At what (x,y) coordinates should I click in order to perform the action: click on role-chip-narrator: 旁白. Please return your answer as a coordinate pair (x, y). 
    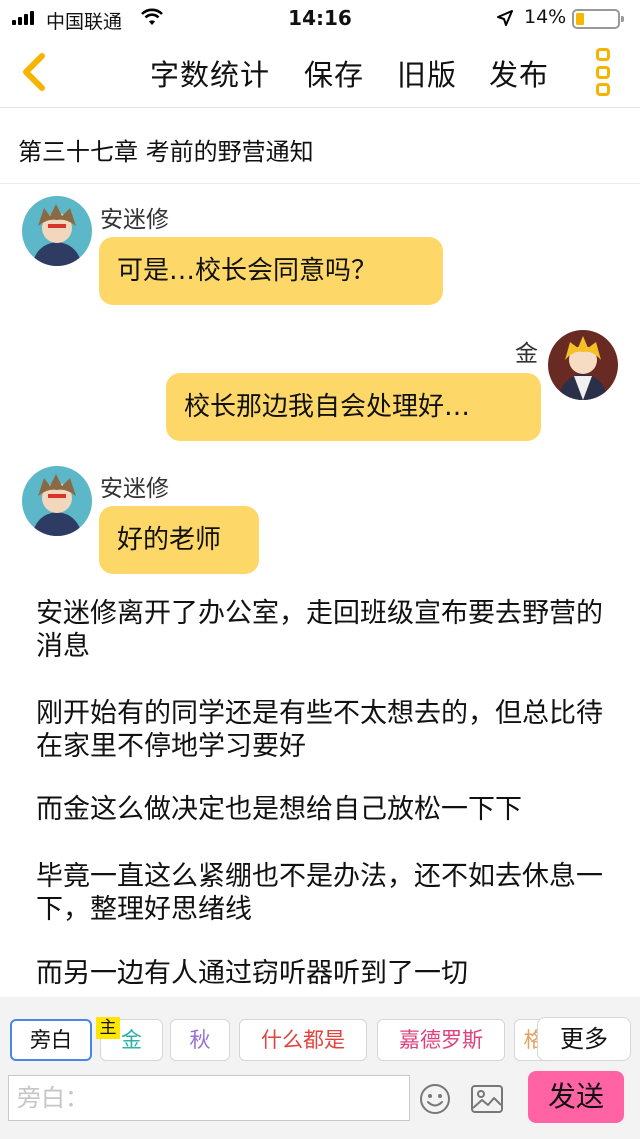
    Looking at the image, I should click on (51, 1040).